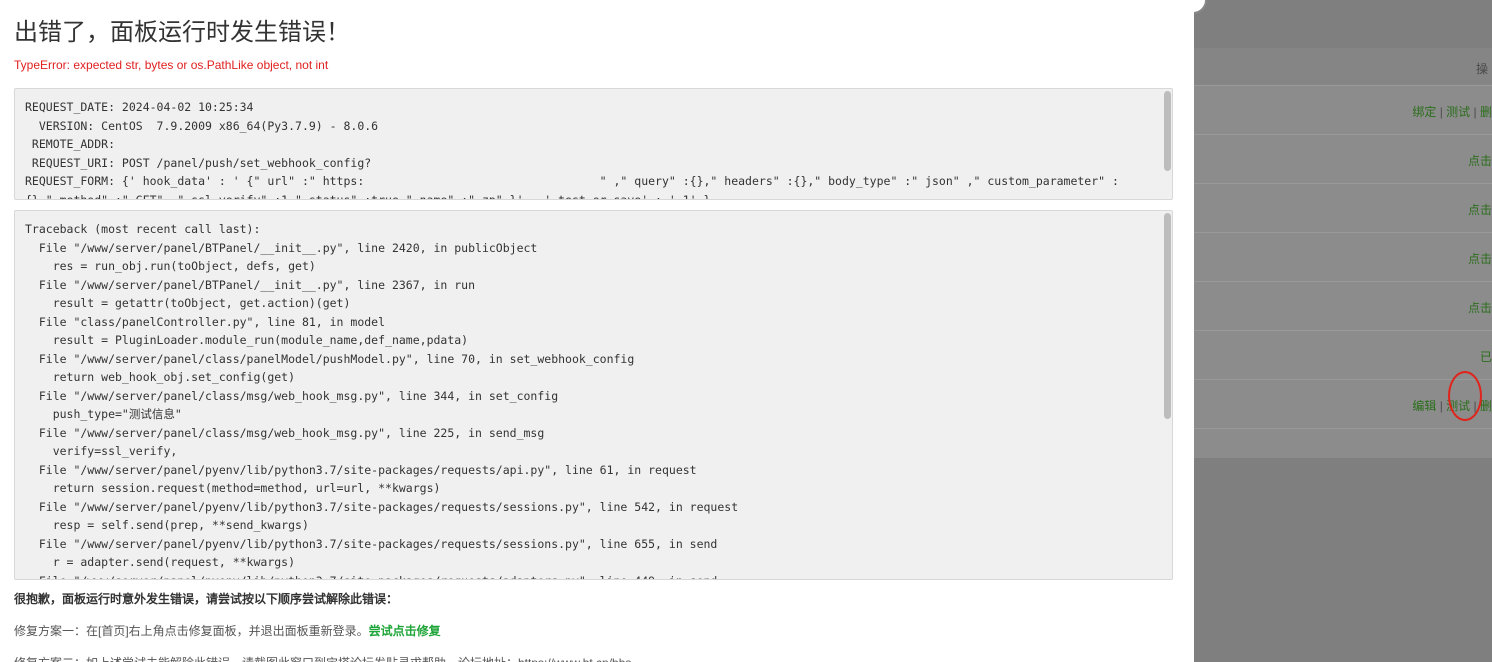  Describe the element at coordinates (1343, 404) in the screenshot. I see `table-row: 编辑 | 测试 | 删` at that location.